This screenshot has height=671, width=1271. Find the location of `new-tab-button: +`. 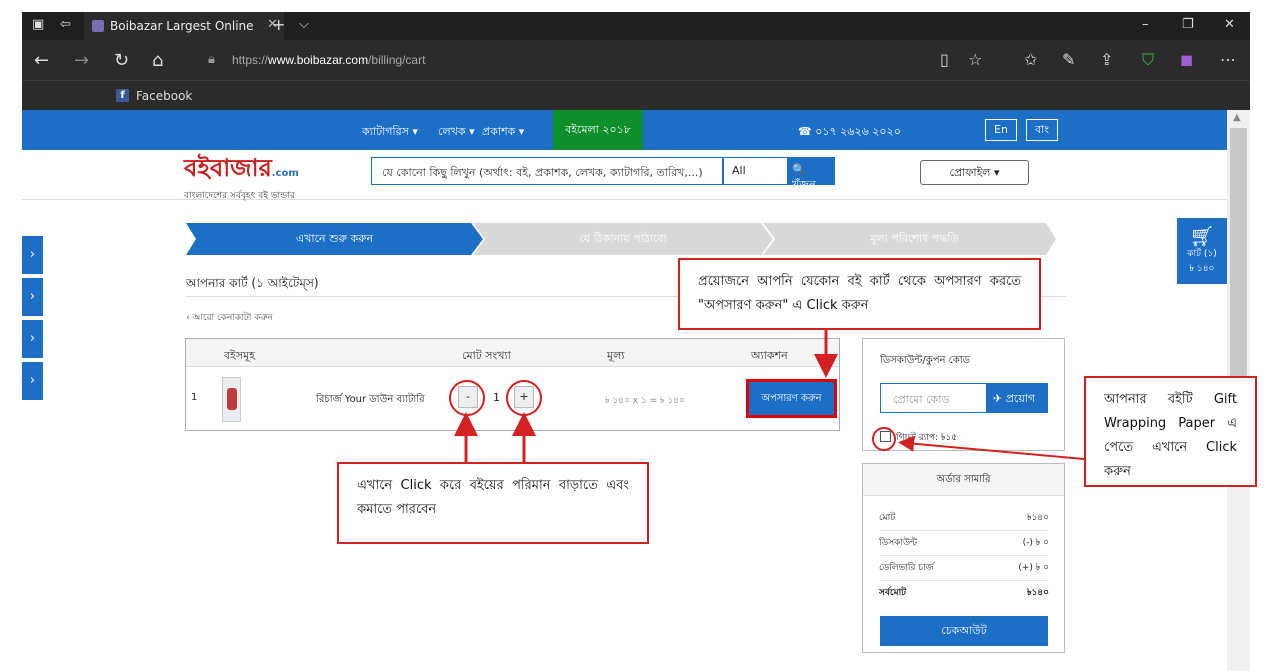

new-tab-button: + is located at coordinates (278, 24).